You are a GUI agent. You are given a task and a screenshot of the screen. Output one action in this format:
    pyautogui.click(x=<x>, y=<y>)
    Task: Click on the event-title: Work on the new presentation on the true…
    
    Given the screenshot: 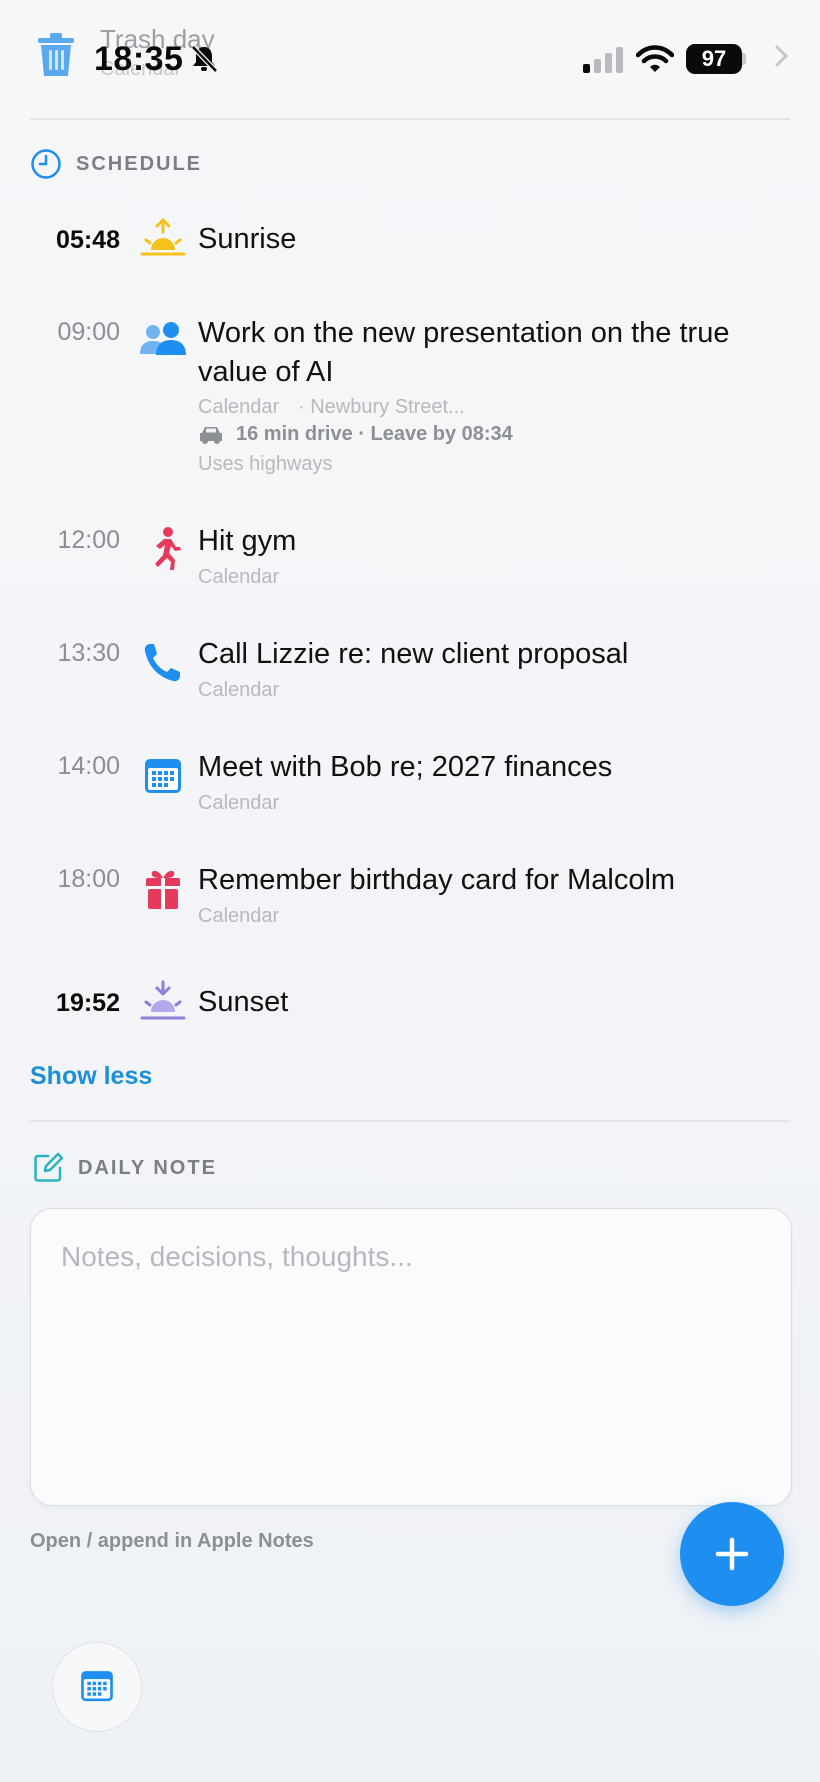 What is the action you would take?
    pyautogui.click(x=488, y=353)
    